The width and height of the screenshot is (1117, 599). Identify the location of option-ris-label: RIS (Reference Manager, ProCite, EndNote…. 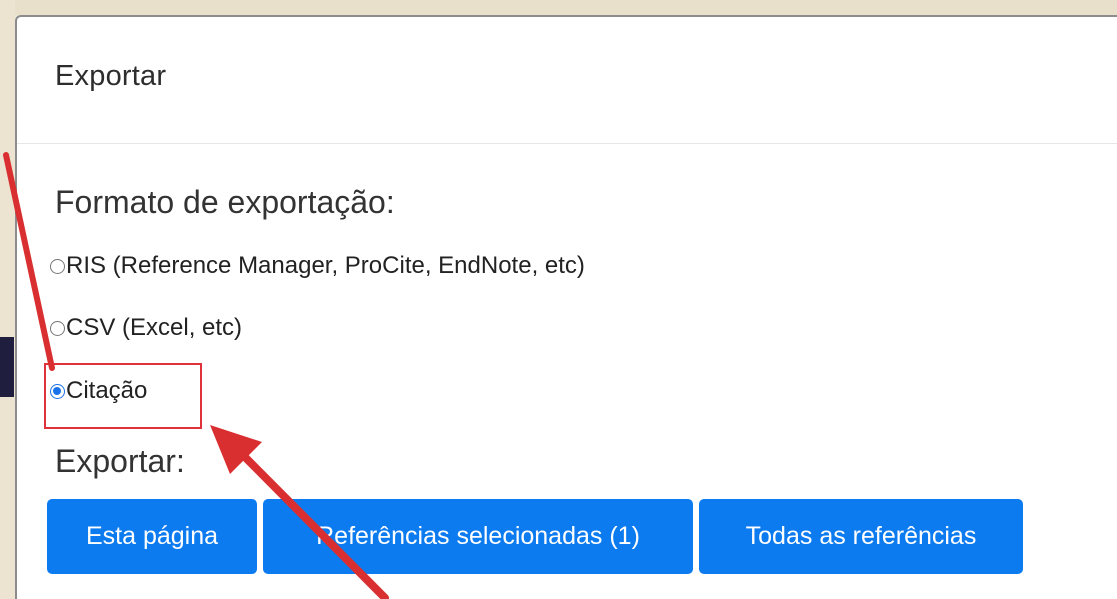
(325, 265).